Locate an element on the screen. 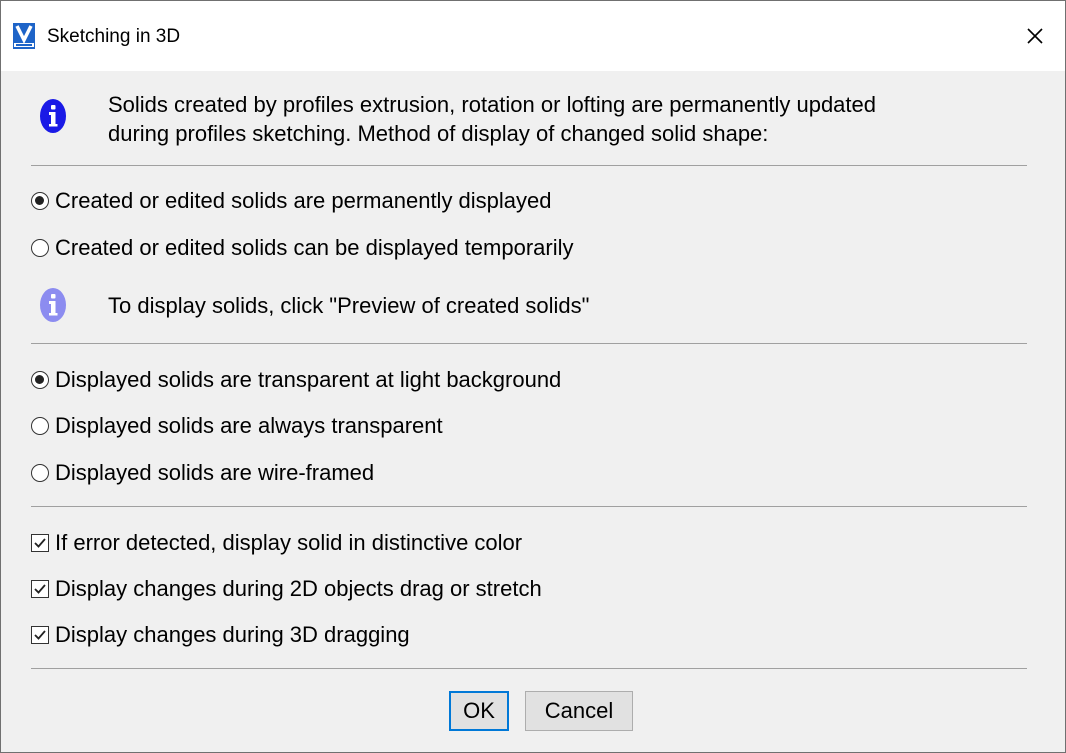 The image size is (1066, 753). radio-wire-framed: Displayed solids are wire-framed is located at coordinates (202, 473).